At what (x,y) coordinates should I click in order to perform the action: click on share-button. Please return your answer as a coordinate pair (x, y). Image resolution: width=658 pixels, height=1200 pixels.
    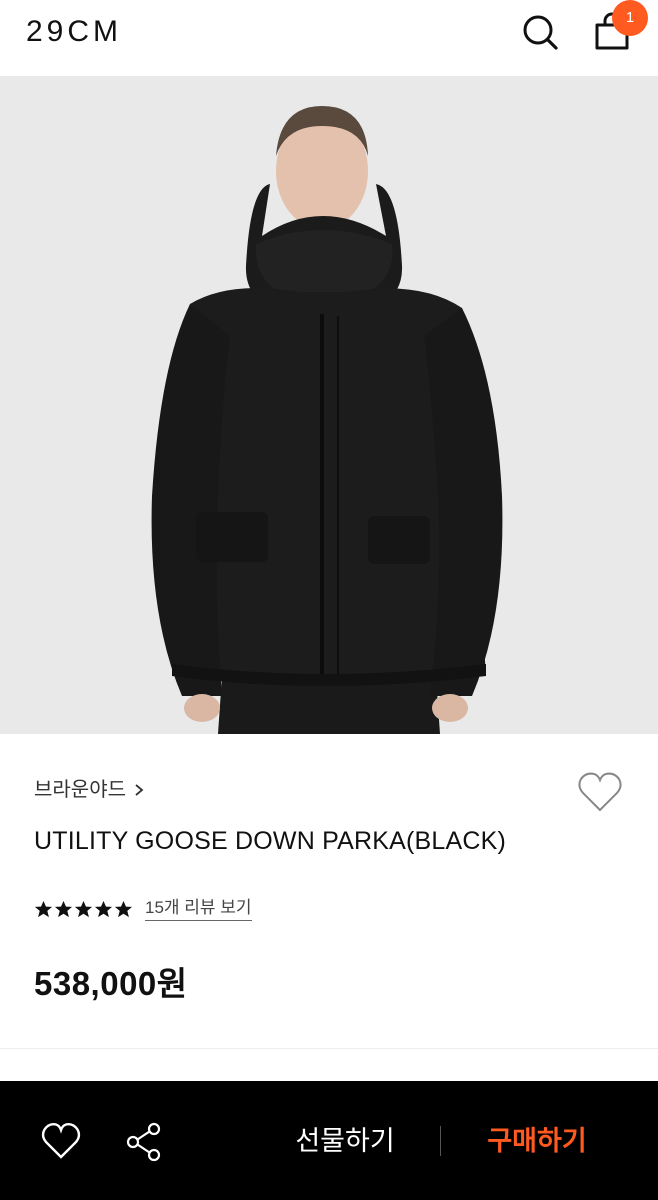
    Looking at the image, I should click on (144, 1142).